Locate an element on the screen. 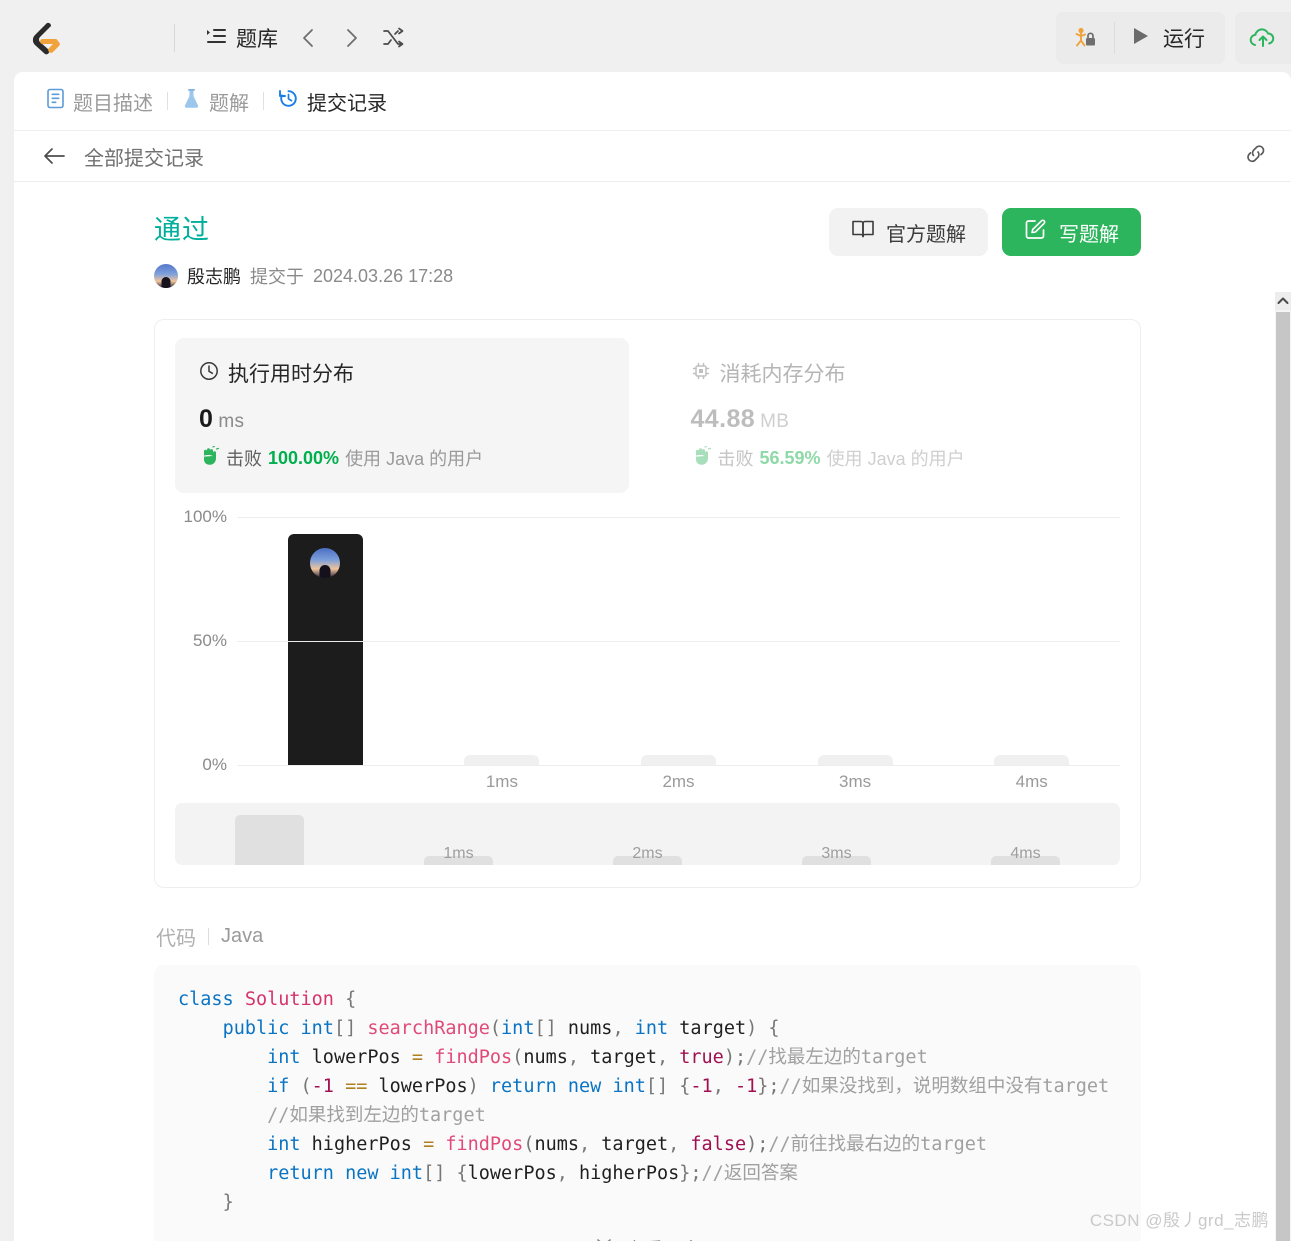 The height and width of the screenshot is (1241, 1291). write-solution-label: 写题解 is located at coordinates (1089, 234).